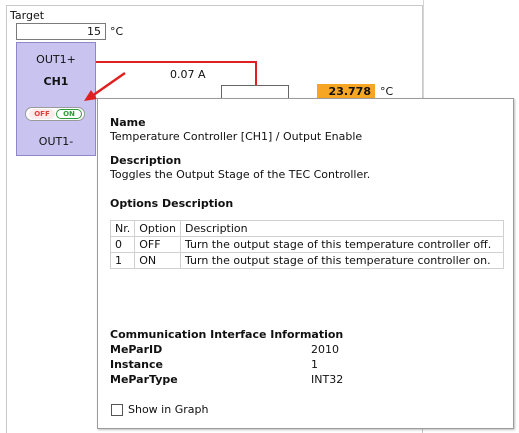 This screenshot has width=519, height=433. What do you see at coordinates (146, 160) in the screenshot?
I see `description-header: Description` at bounding box center [146, 160].